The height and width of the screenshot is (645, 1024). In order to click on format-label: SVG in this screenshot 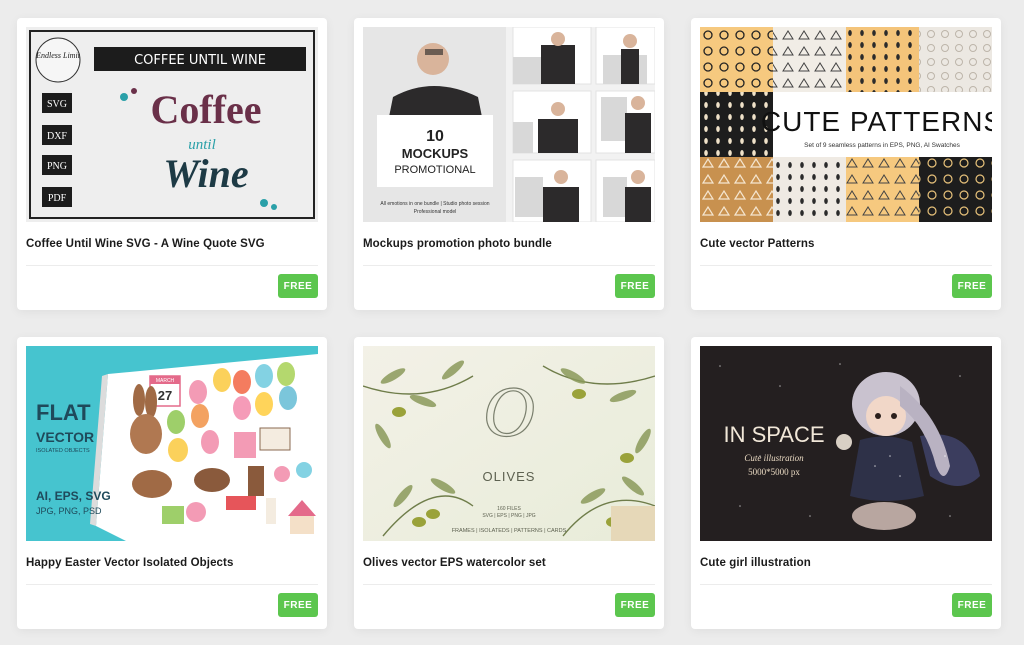, I will do `click(57, 104)`.